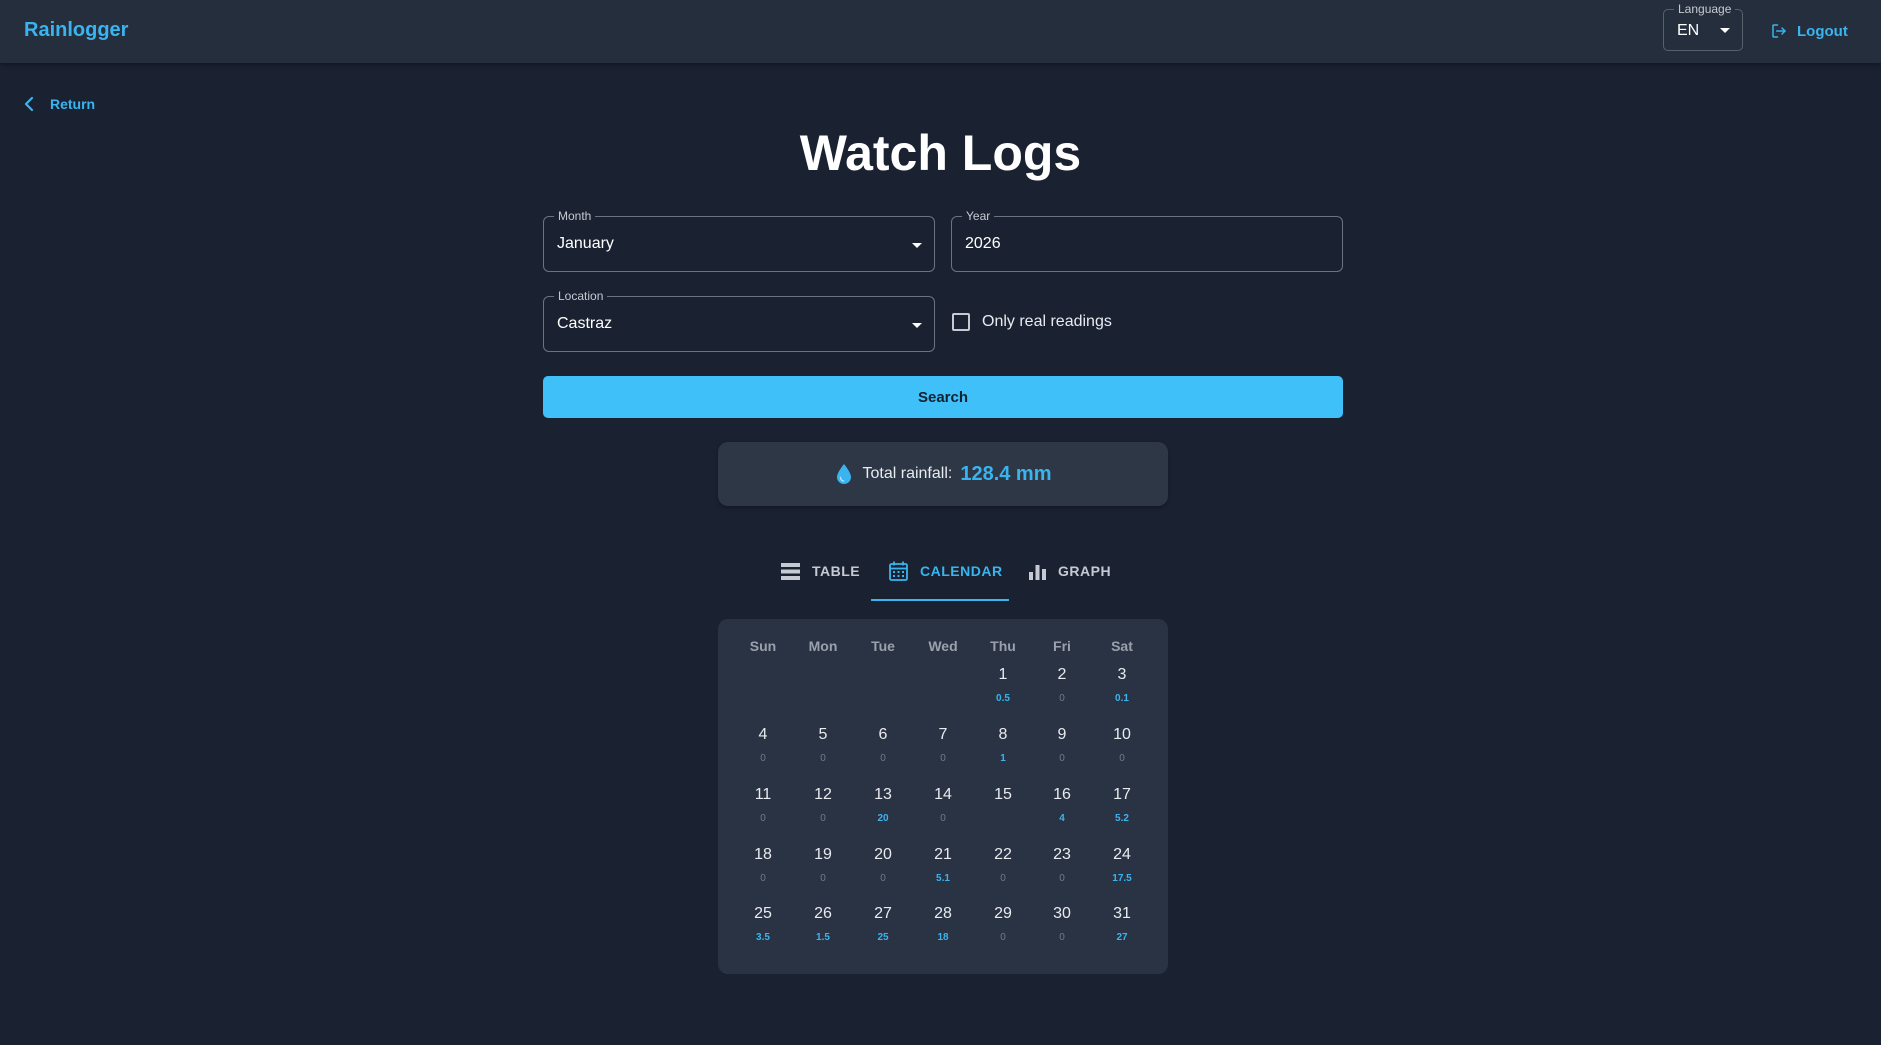  Describe the element at coordinates (883, 646) in the screenshot. I see `weekday-header-tue: Tue` at that location.